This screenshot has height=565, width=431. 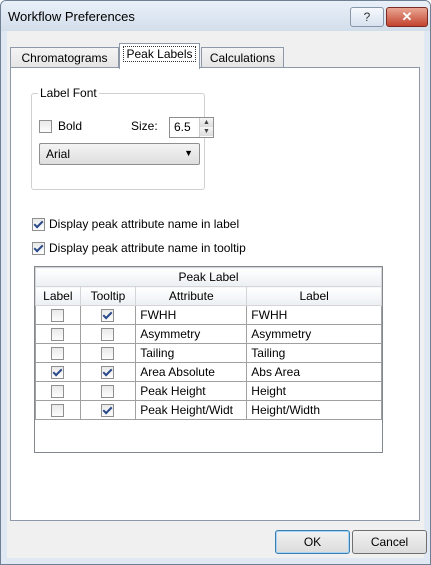 I want to click on table-row: Peak Height/Widt Height/Width, so click(x=208, y=410).